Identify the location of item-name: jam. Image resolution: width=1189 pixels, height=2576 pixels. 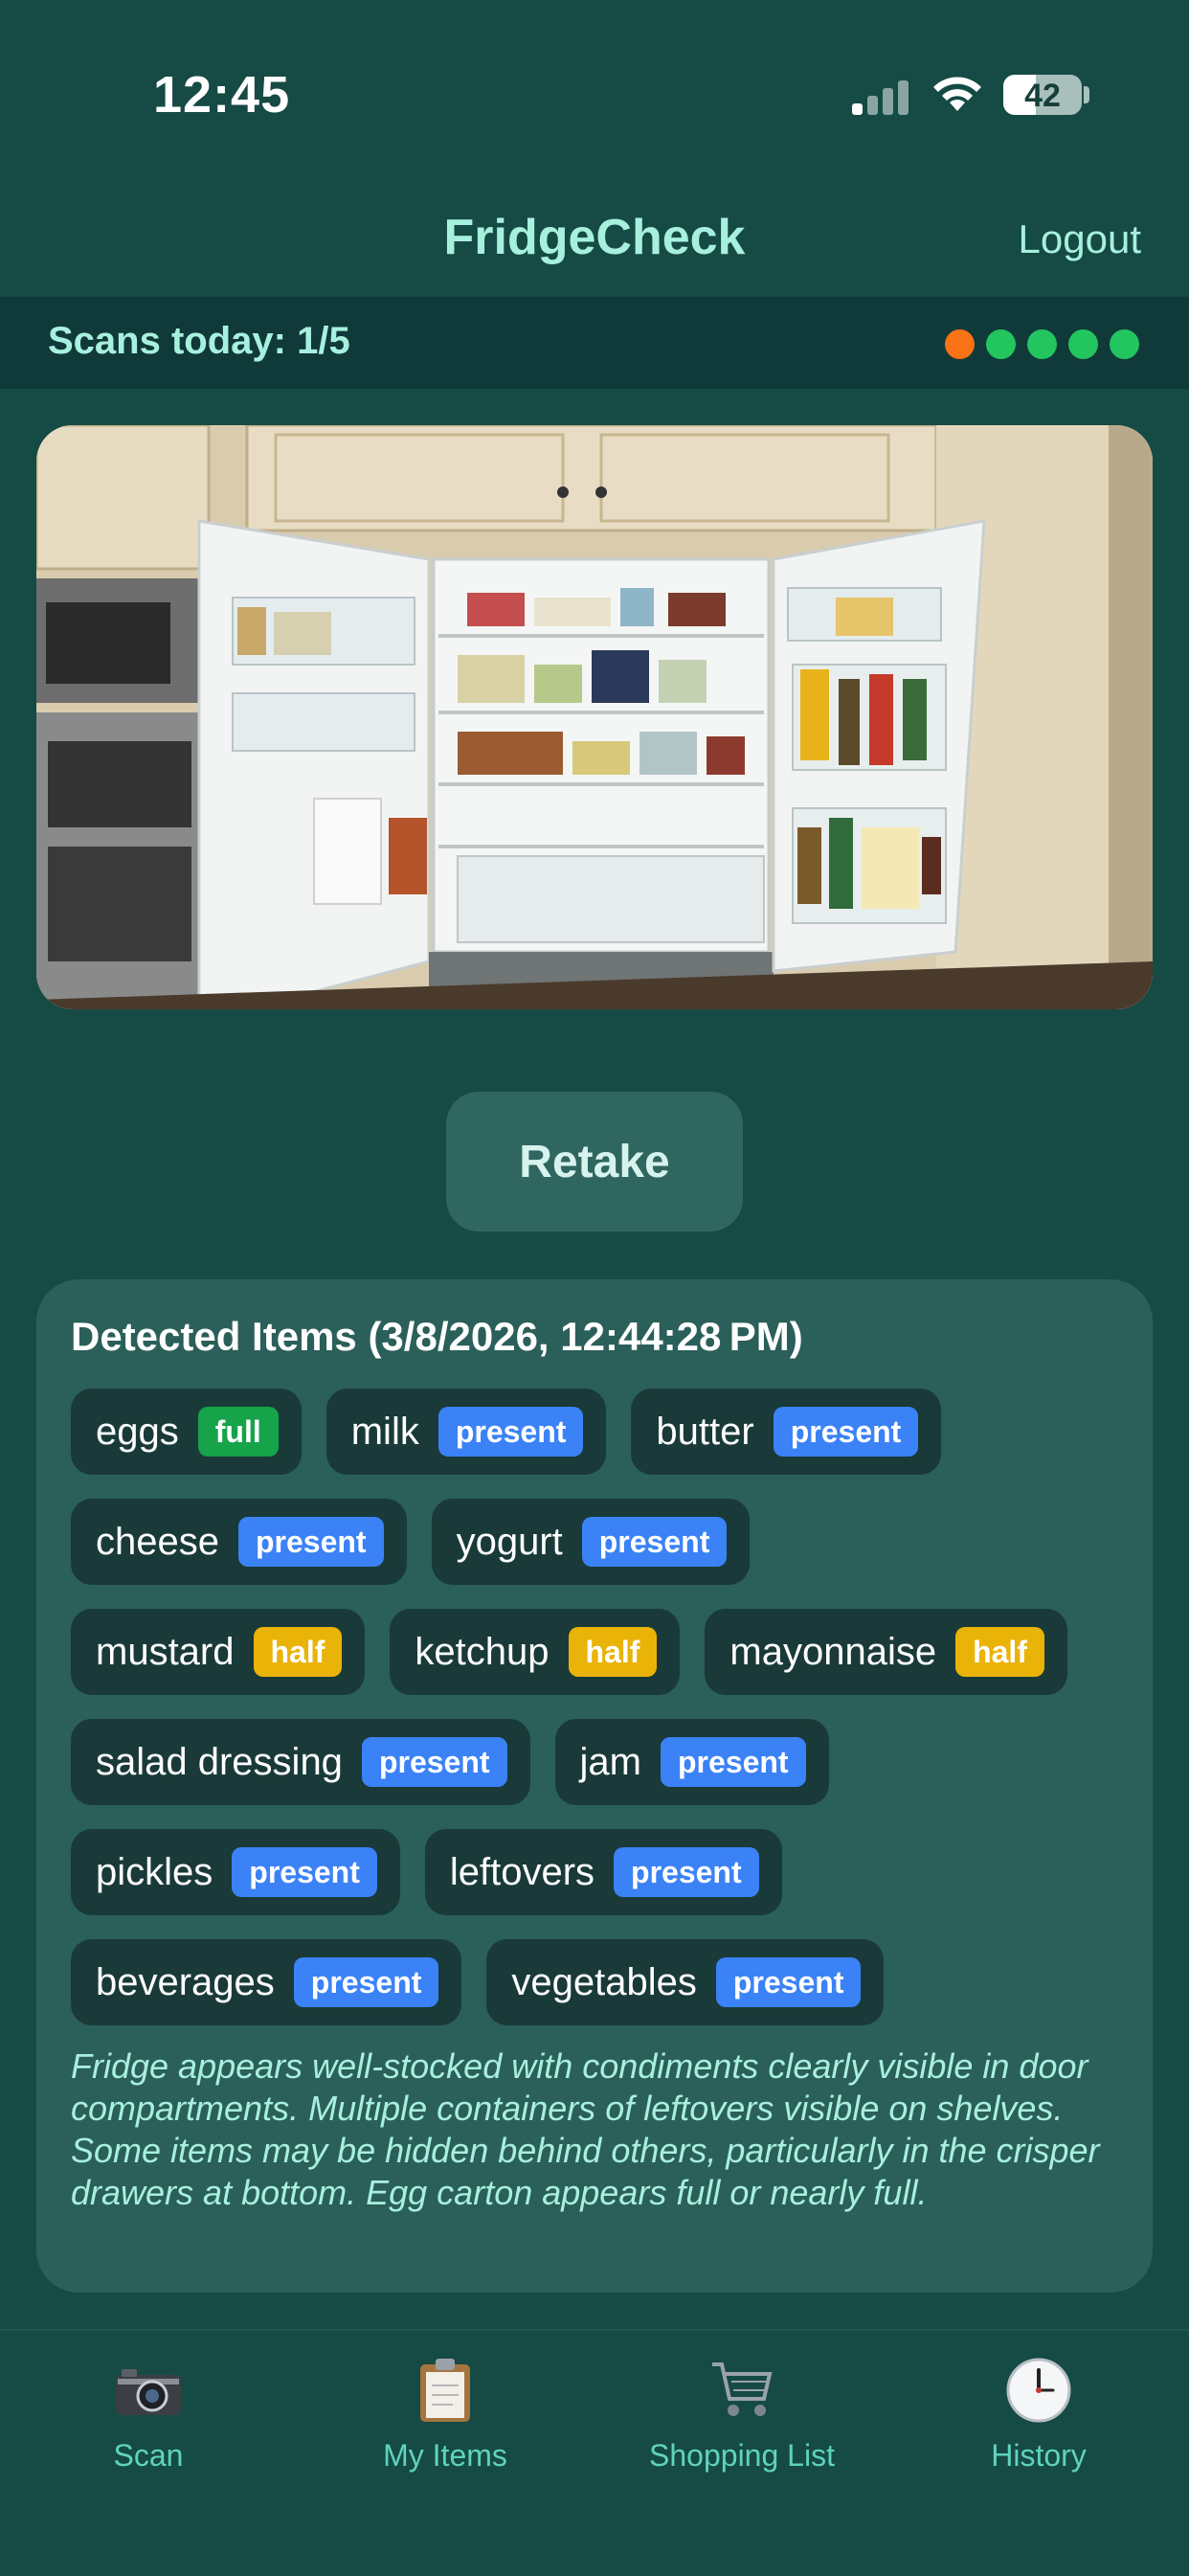
(610, 1761).